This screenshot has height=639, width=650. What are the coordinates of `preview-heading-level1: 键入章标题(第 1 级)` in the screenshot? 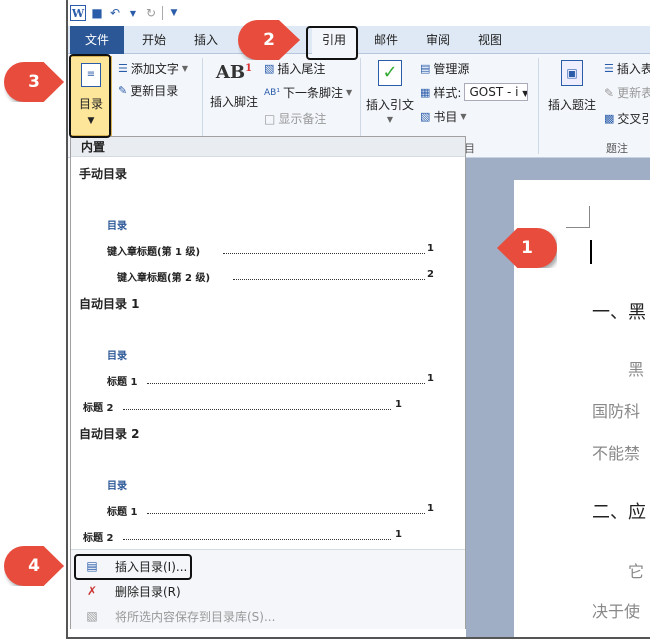 It's located at (154, 252).